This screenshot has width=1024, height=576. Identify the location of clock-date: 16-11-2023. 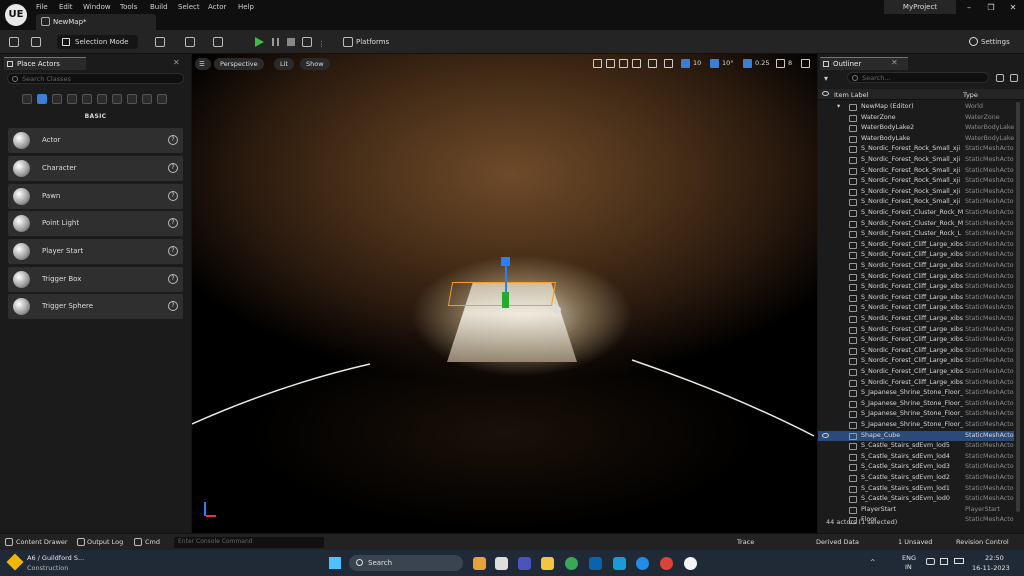
(991, 568).